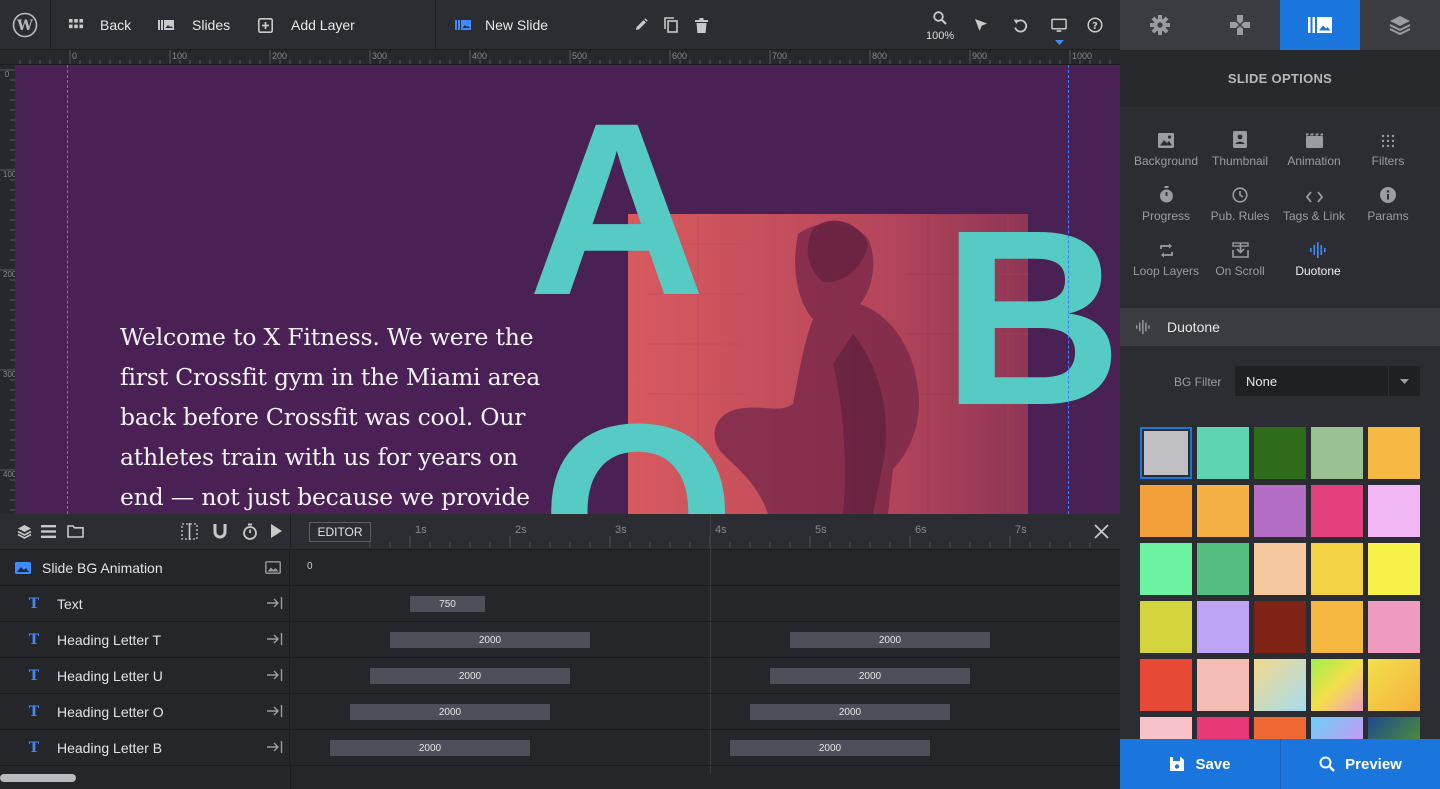 Image resolution: width=1440 pixels, height=789 pixels. I want to click on heading-letter-o: O, so click(638, 451).